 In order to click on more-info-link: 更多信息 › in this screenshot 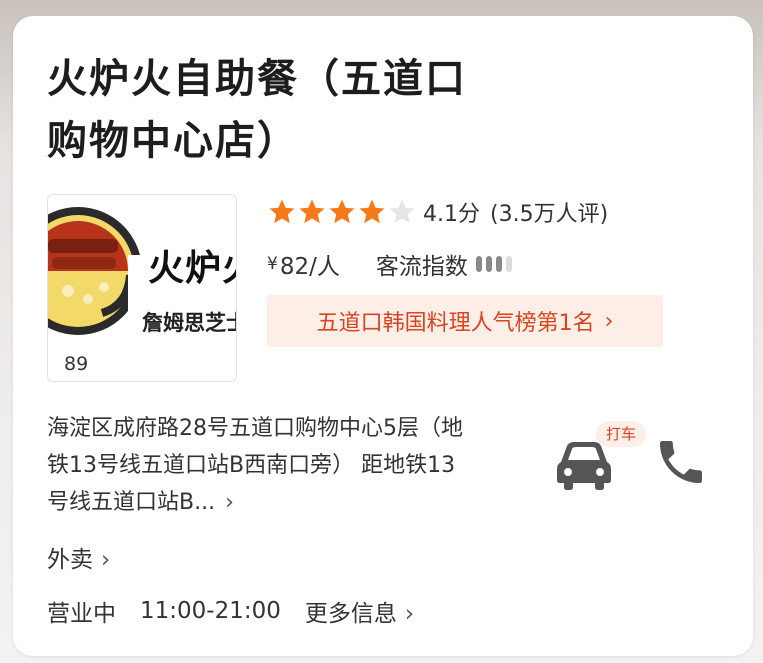, I will do `click(359, 611)`.